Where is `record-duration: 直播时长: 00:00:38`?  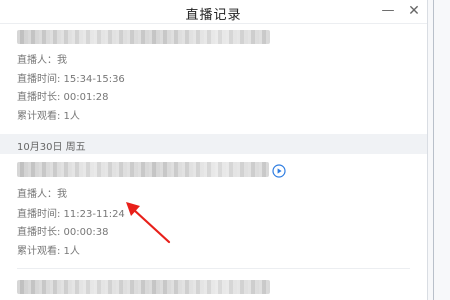 record-duration: 直播时长: 00:00:38 is located at coordinates (63, 232).